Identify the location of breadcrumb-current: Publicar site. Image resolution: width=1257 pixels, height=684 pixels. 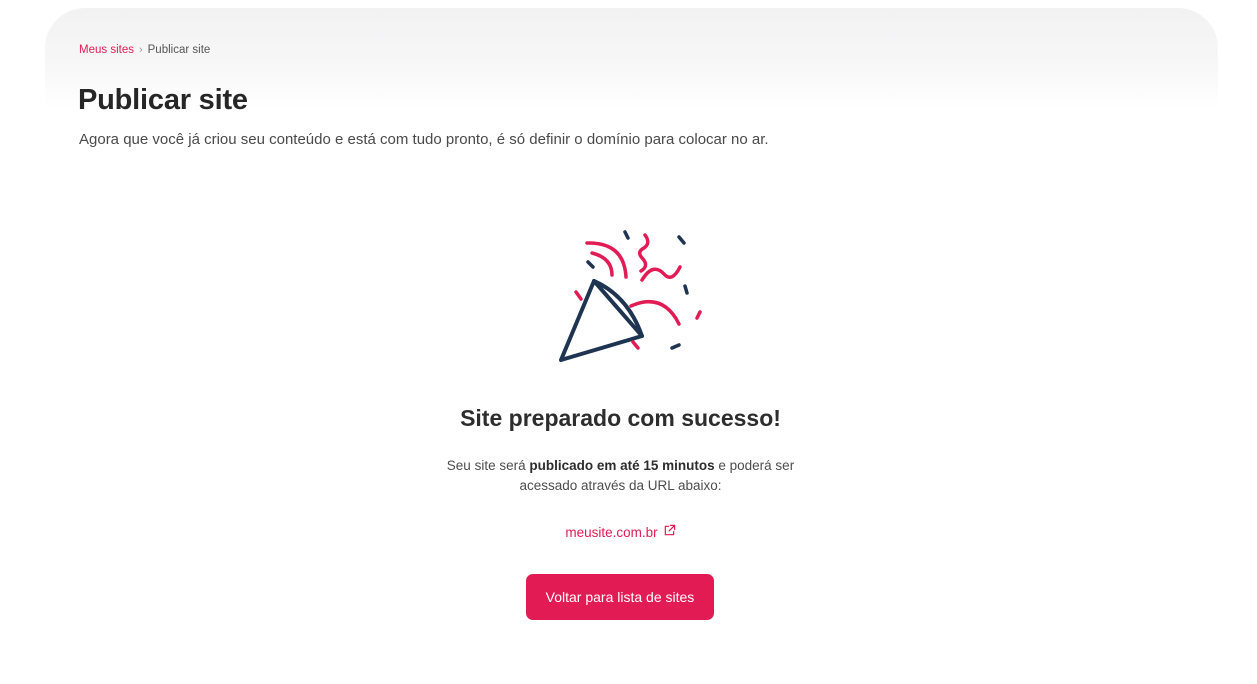
(179, 50).